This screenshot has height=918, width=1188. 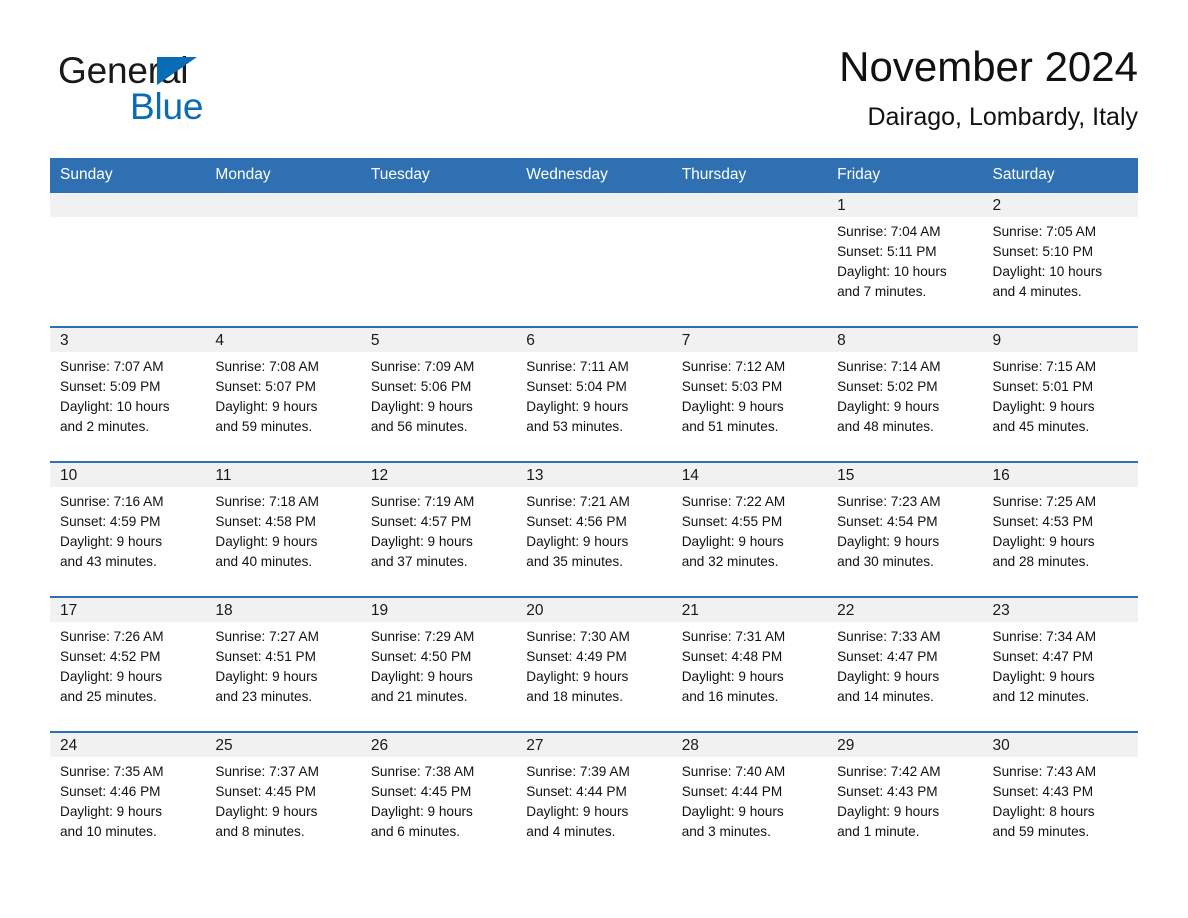 I want to click on day-number-band: 25, so click(x=283, y=745).